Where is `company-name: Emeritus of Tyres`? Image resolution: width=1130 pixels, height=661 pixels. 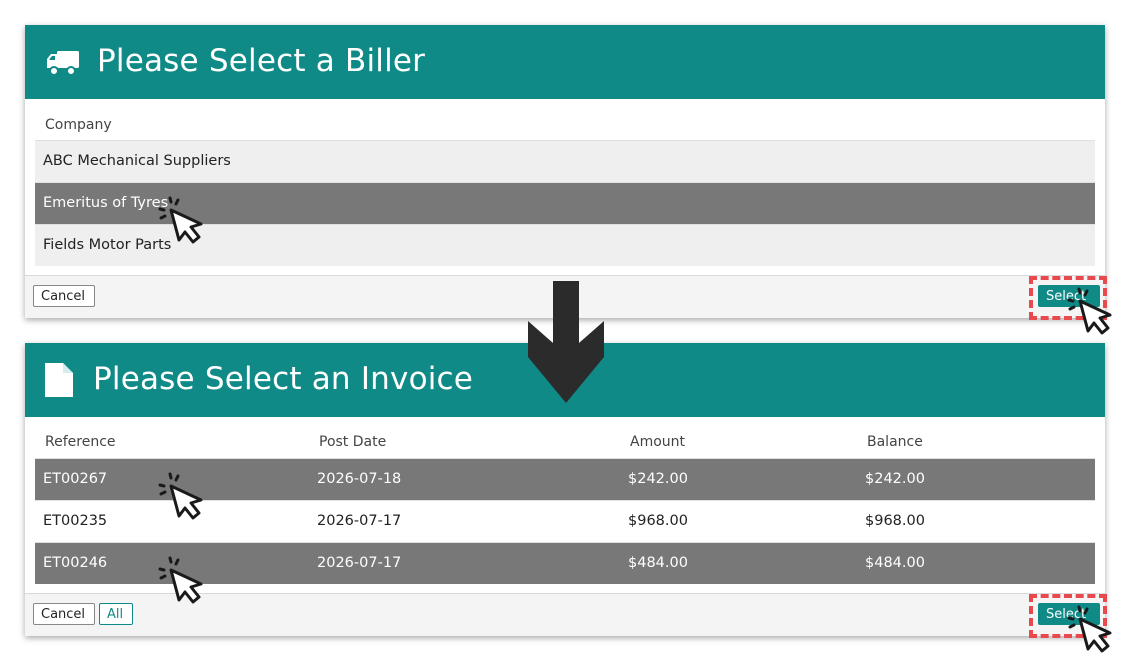
company-name: Emeritus of Tyres is located at coordinates (106, 203).